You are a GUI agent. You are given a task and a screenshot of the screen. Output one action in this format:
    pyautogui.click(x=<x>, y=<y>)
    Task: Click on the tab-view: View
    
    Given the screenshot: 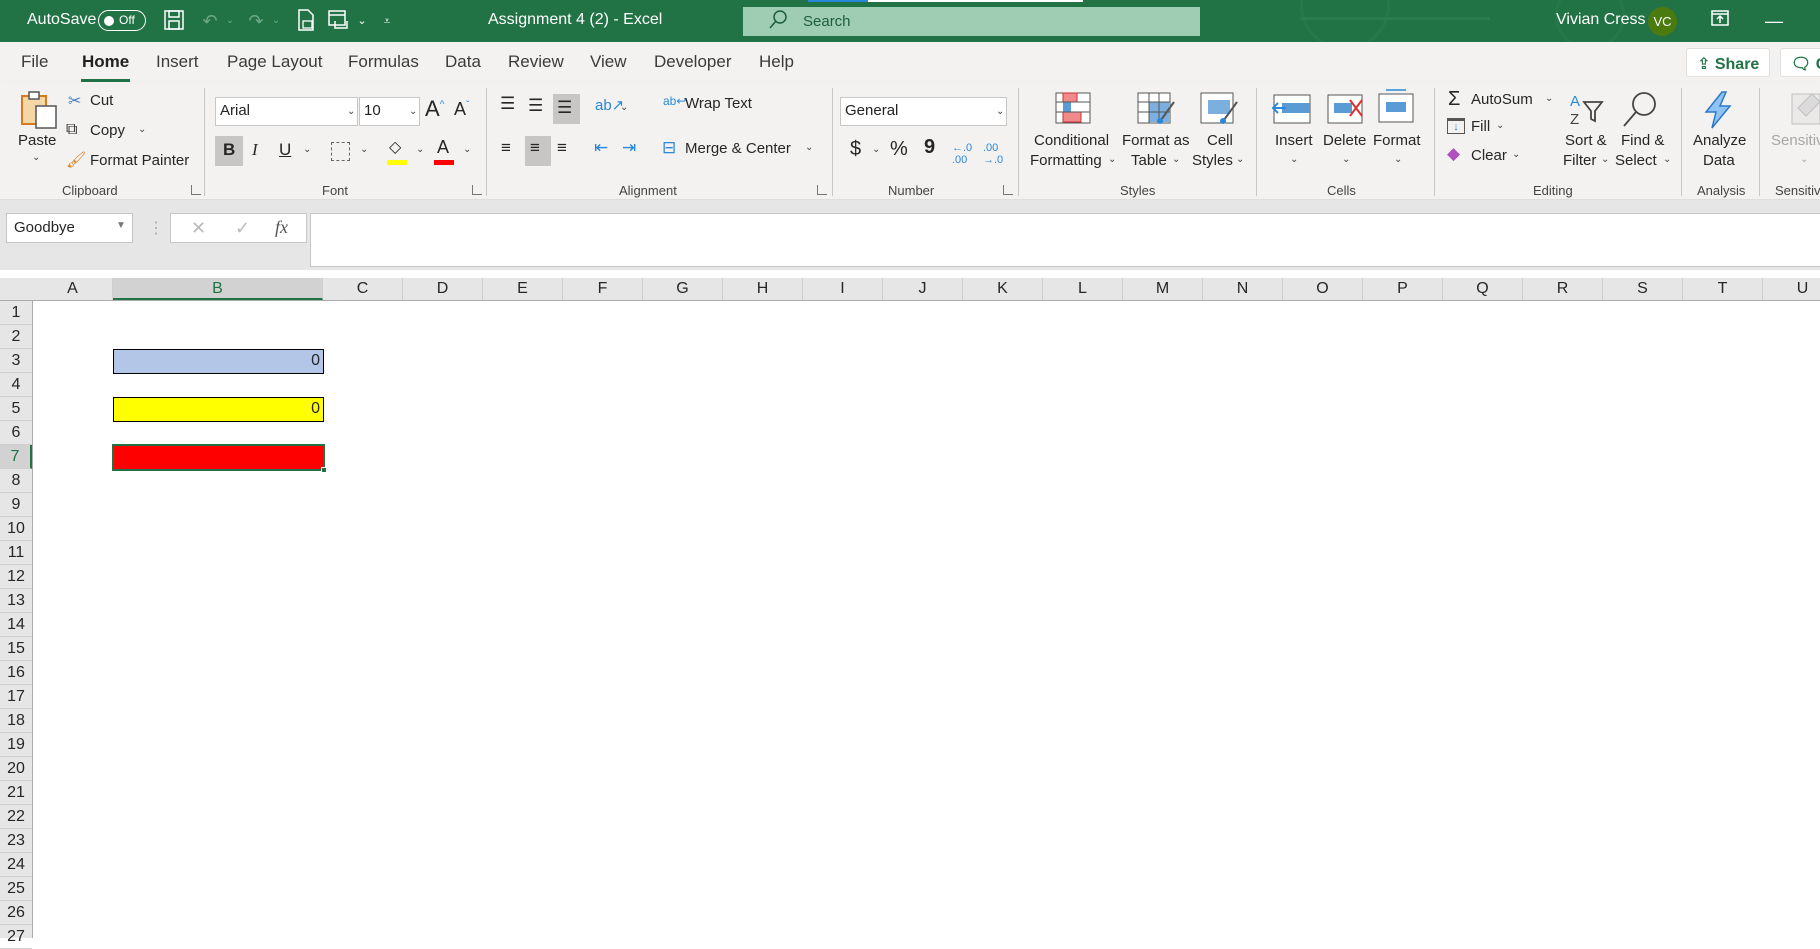 What is the action you would take?
    pyautogui.click(x=608, y=62)
    